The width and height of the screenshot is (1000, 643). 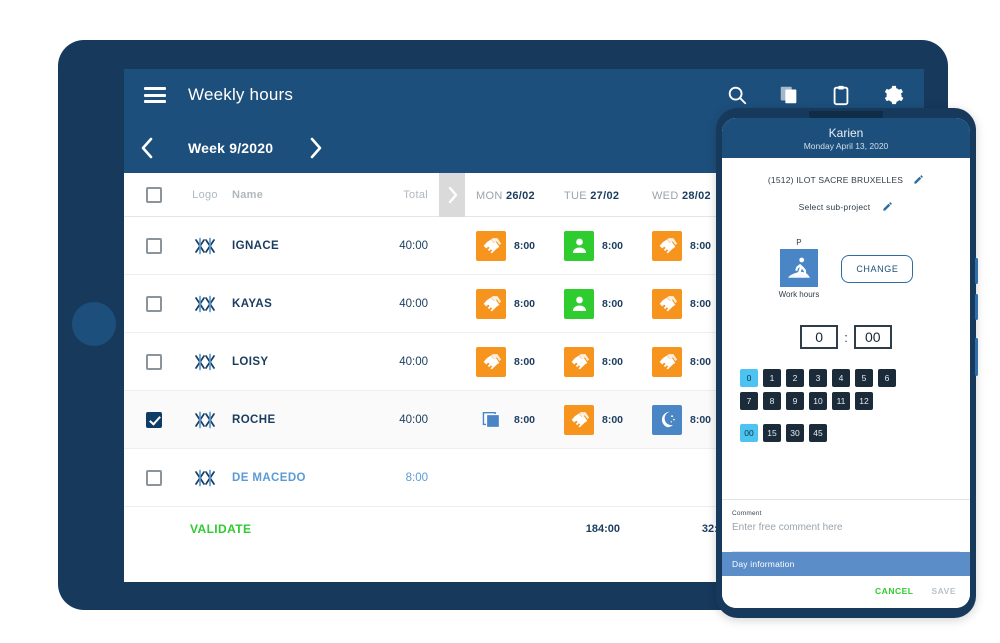 I want to click on cancel-button: CANCEL, so click(x=894, y=591).